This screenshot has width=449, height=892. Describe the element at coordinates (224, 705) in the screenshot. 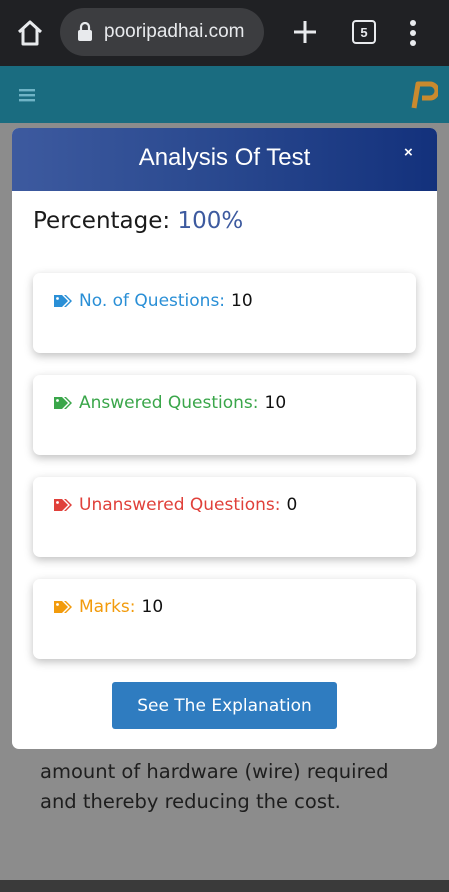

I see `see-explanation-button: See The Explanation` at that location.